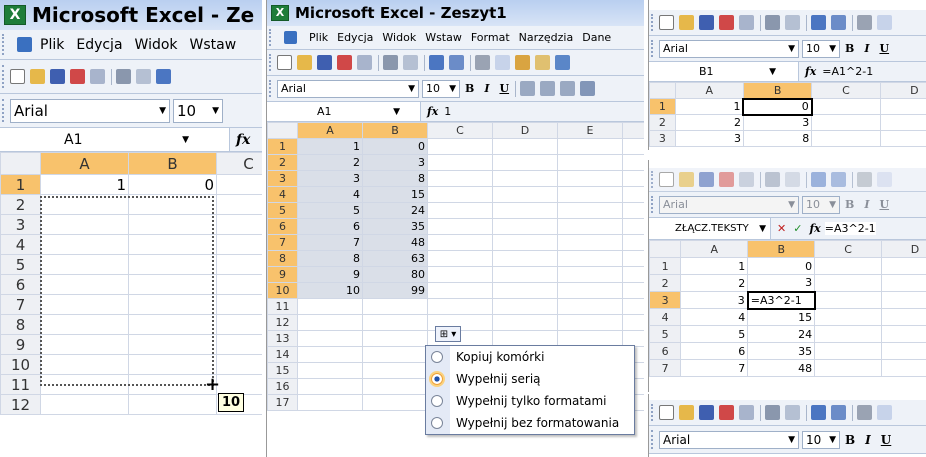 The image size is (926, 457). I want to click on cell-b12, so click(395, 322).